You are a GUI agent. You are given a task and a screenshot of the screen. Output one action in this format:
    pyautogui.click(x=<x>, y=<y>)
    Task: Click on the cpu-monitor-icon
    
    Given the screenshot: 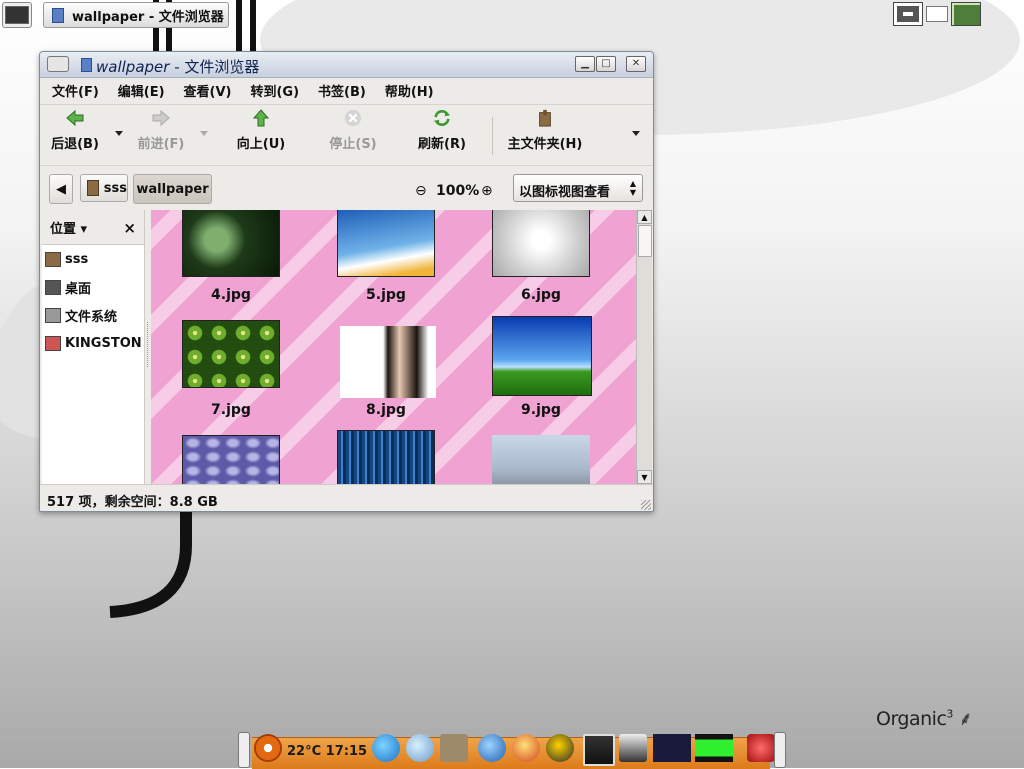 What is the action you would take?
    pyautogui.click(x=672, y=748)
    